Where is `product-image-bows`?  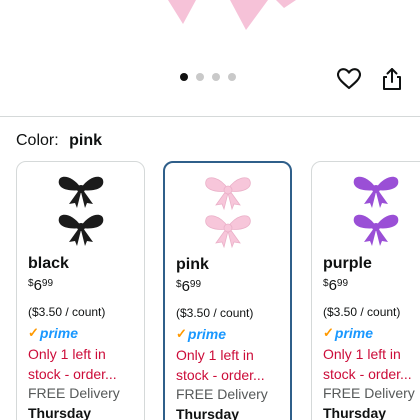
product-image-bows is located at coordinates (232, 15).